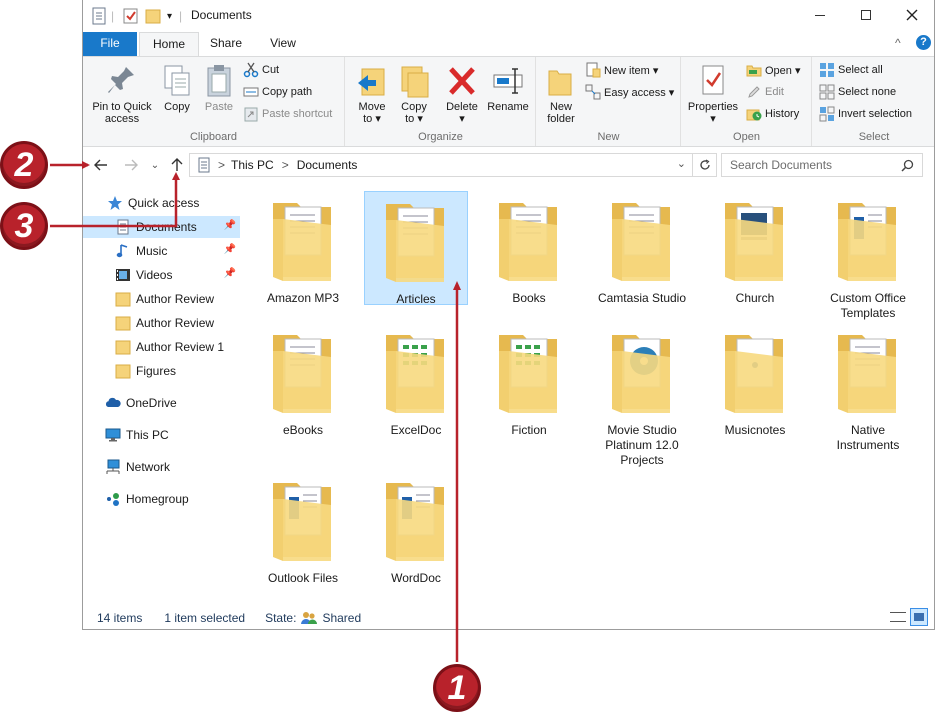 This screenshot has width=935, height=712. What do you see at coordinates (24, 165) in the screenshot?
I see `callout-2: 2` at bounding box center [24, 165].